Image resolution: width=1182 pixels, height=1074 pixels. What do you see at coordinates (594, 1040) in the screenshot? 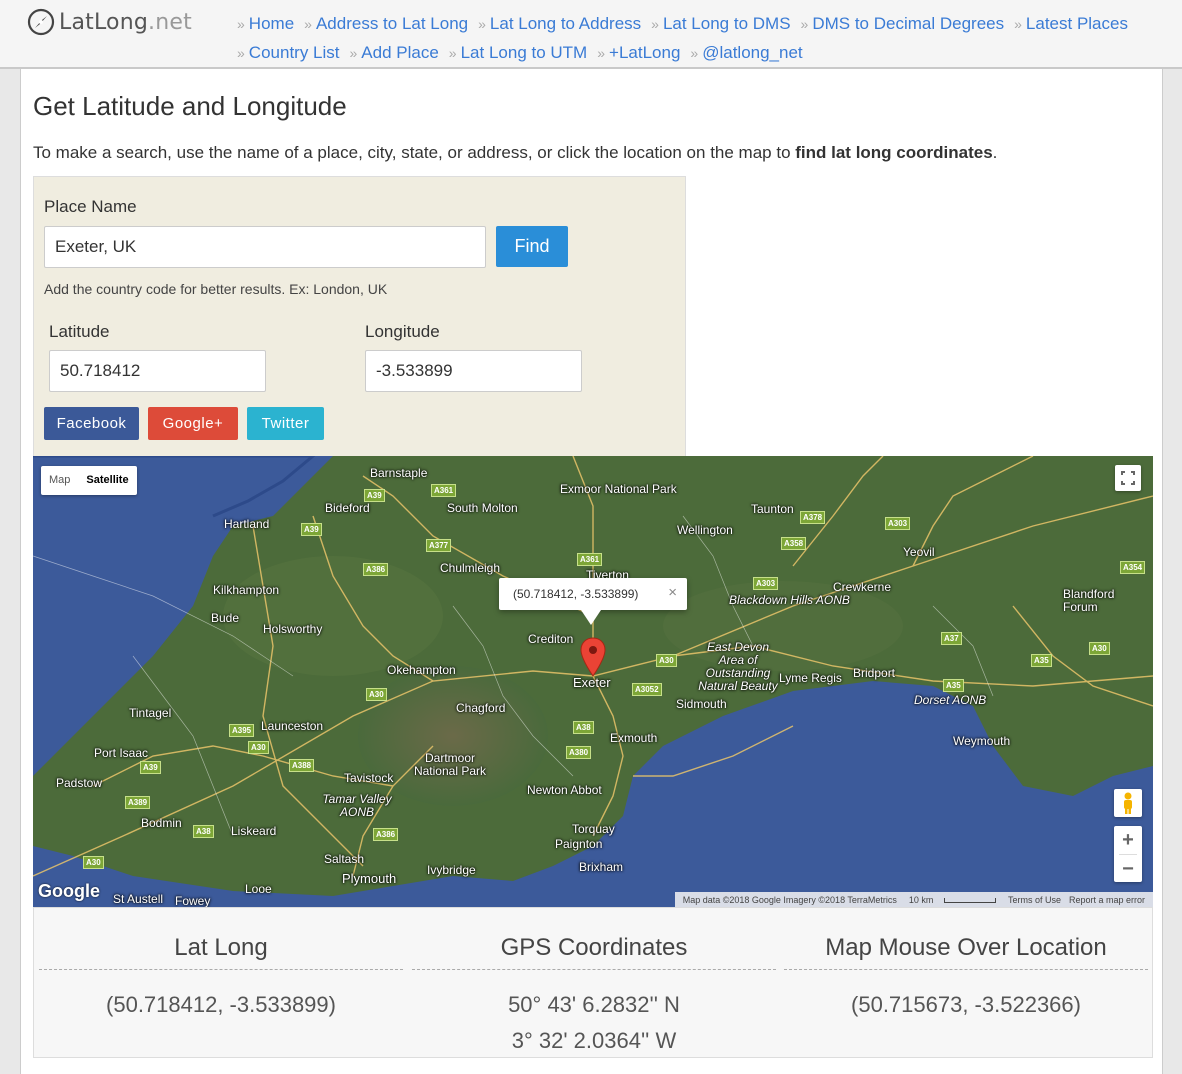
I see `gps-longitude: 3° 32' 2.0364'' W` at bounding box center [594, 1040].